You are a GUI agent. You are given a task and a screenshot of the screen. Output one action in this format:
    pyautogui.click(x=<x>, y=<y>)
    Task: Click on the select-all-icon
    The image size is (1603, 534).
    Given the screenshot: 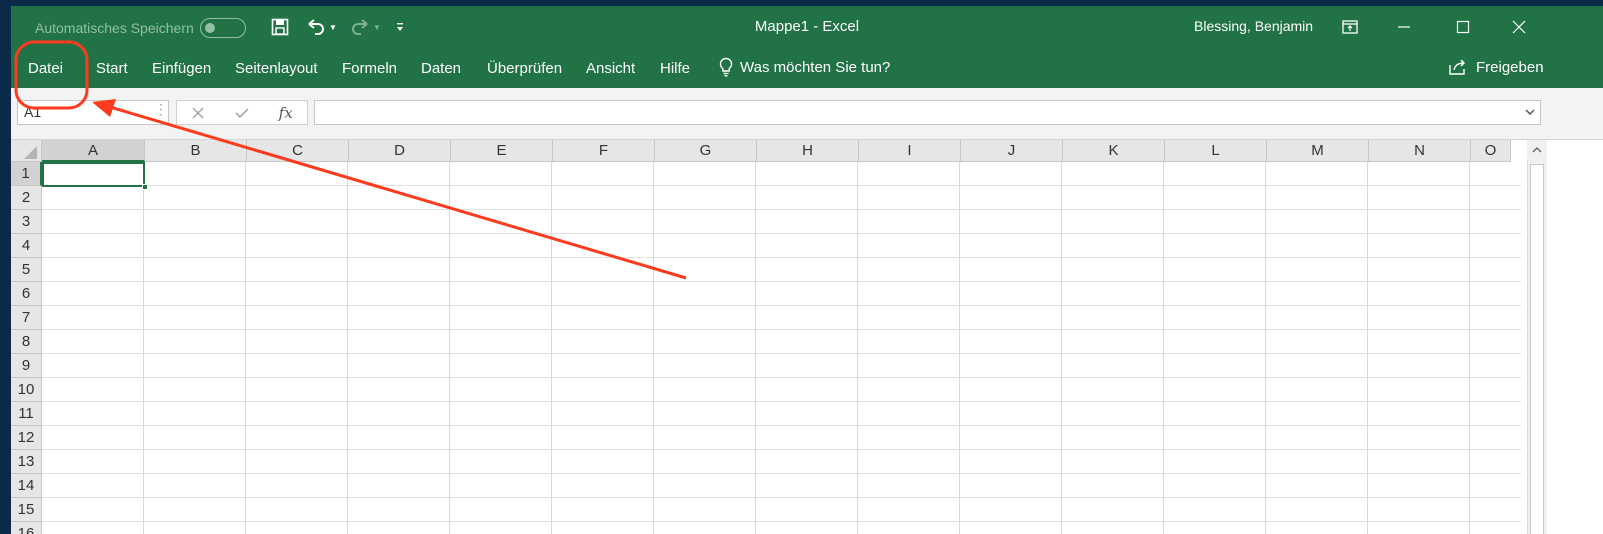 What is the action you would take?
    pyautogui.click(x=30, y=152)
    